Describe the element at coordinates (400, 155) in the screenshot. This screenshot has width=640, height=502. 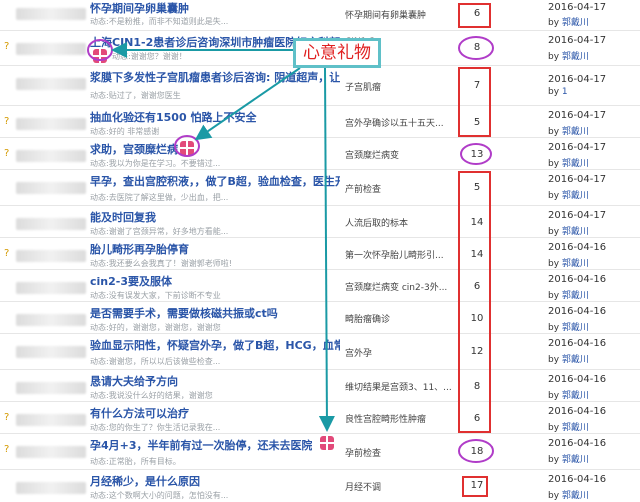
I see `topic-category: 宫颈糜烂病变` at that location.